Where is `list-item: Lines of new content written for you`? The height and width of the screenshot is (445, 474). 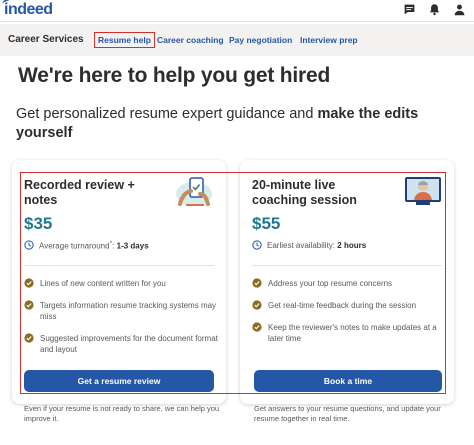
list-item: Lines of new content written for you is located at coordinates (121, 283).